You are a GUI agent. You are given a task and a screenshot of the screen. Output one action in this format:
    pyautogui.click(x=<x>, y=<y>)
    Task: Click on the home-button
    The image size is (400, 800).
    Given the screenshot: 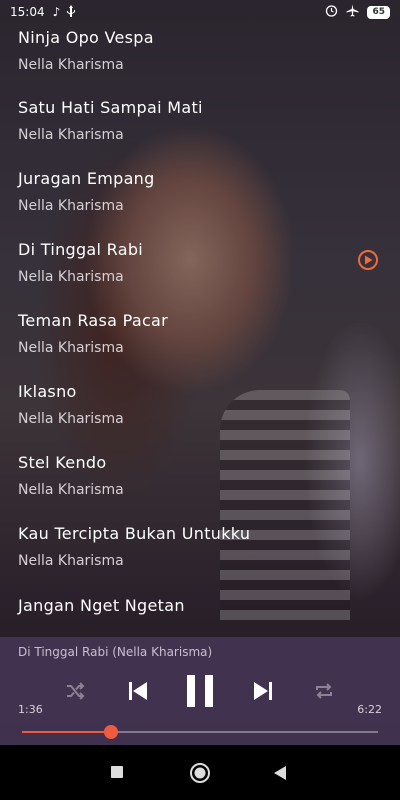 What is the action you would take?
    pyautogui.click(x=200, y=773)
    